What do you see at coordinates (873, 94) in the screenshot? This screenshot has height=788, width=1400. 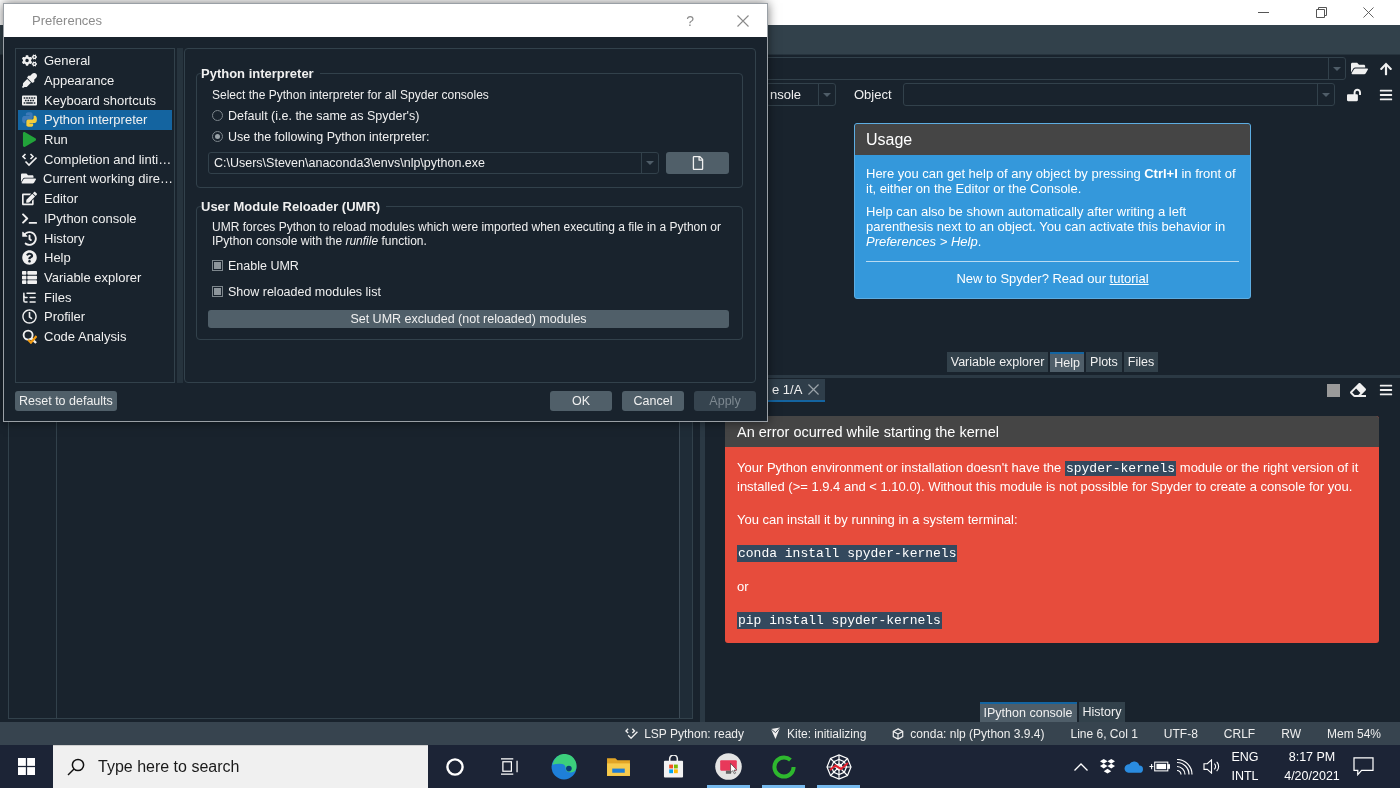 I see `object-label: Object` at bounding box center [873, 94].